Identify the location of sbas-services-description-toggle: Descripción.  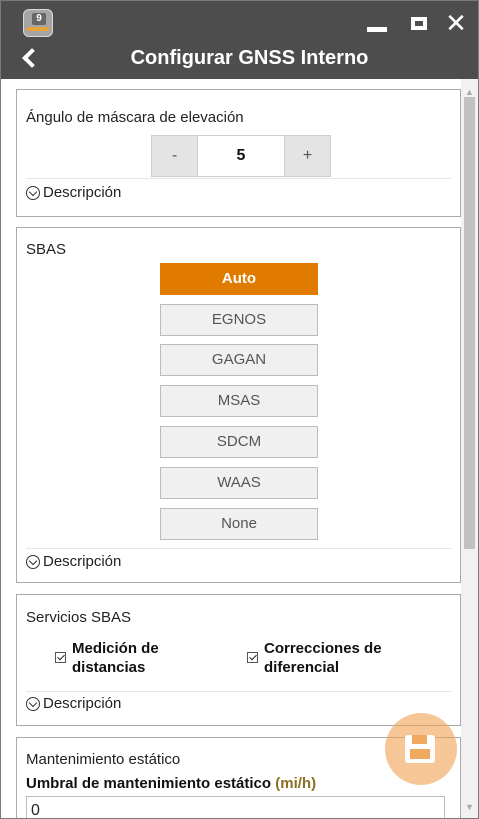
(73, 703).